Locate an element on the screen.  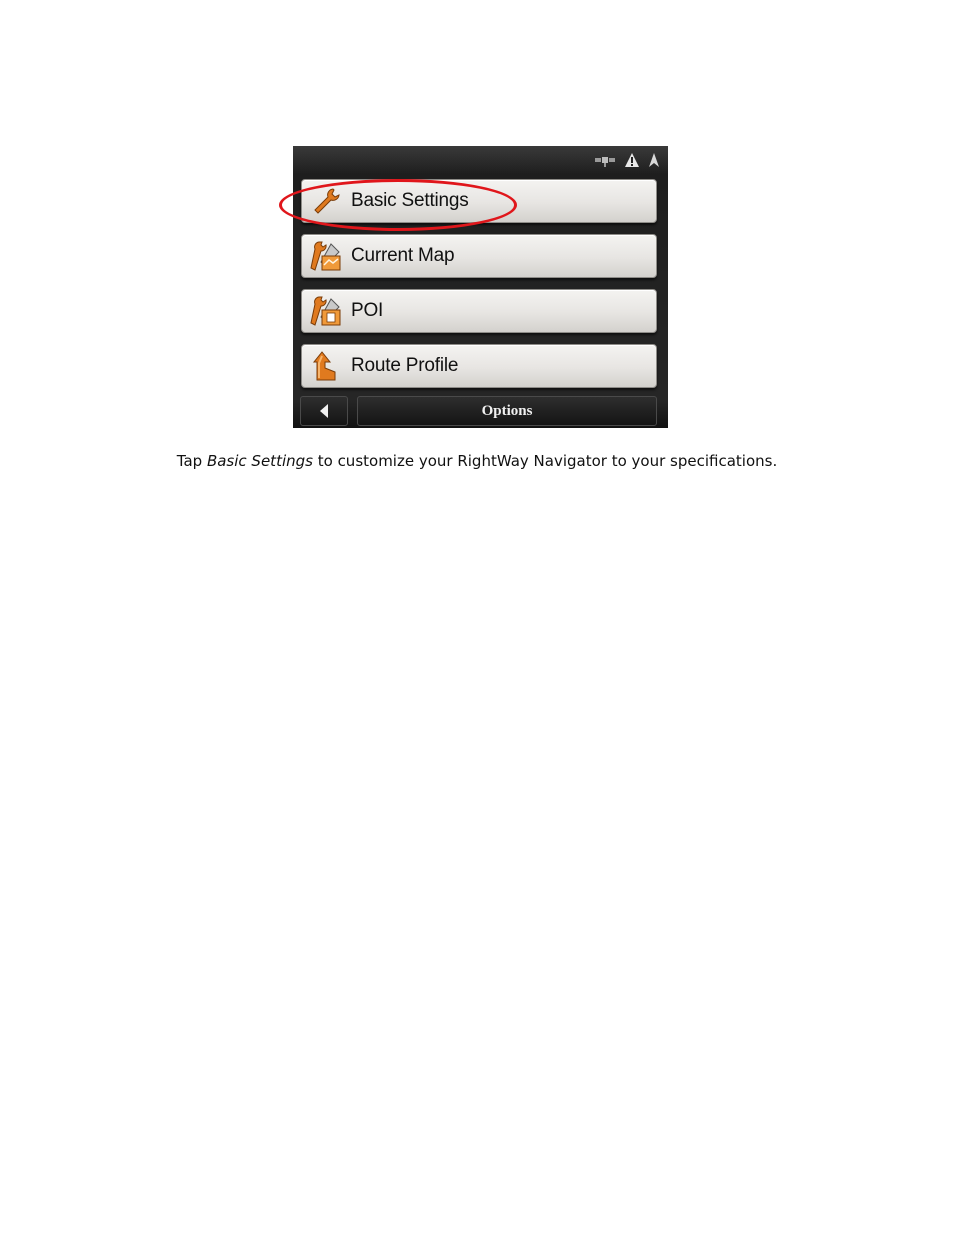
poi-tools-icon is located at coordinates (326, 311).